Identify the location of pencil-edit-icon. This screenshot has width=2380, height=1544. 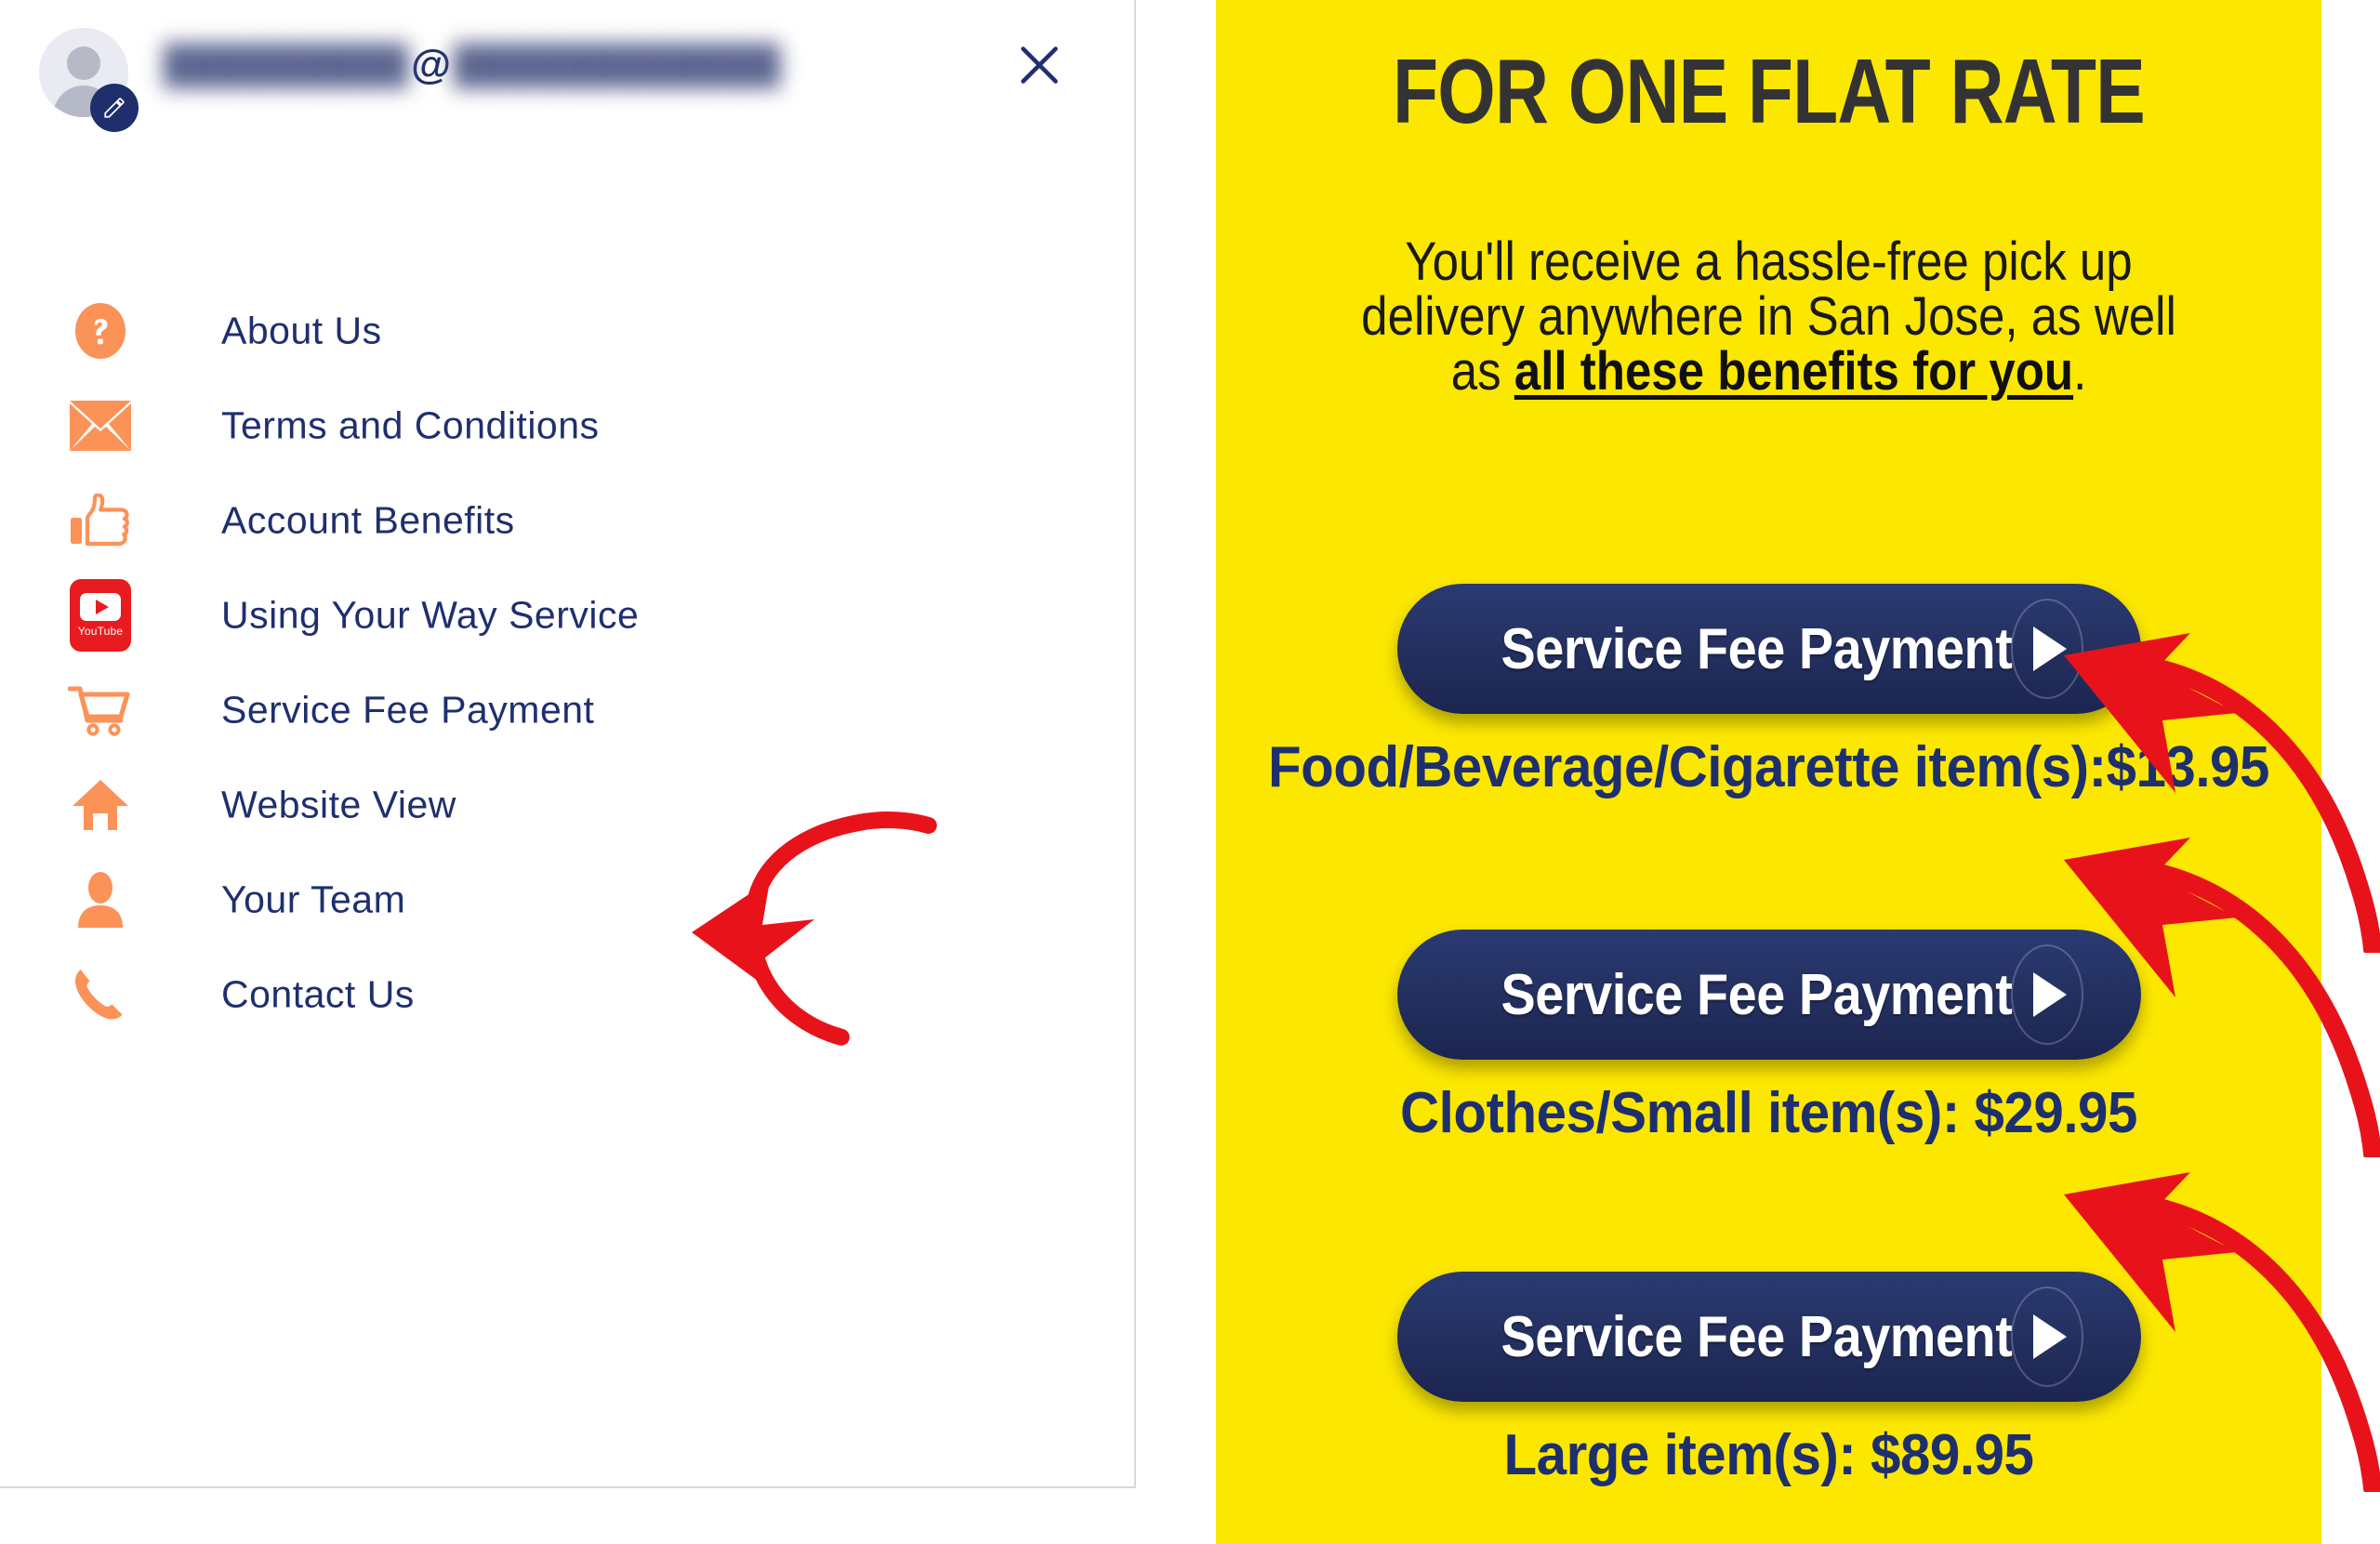
(114, 108).